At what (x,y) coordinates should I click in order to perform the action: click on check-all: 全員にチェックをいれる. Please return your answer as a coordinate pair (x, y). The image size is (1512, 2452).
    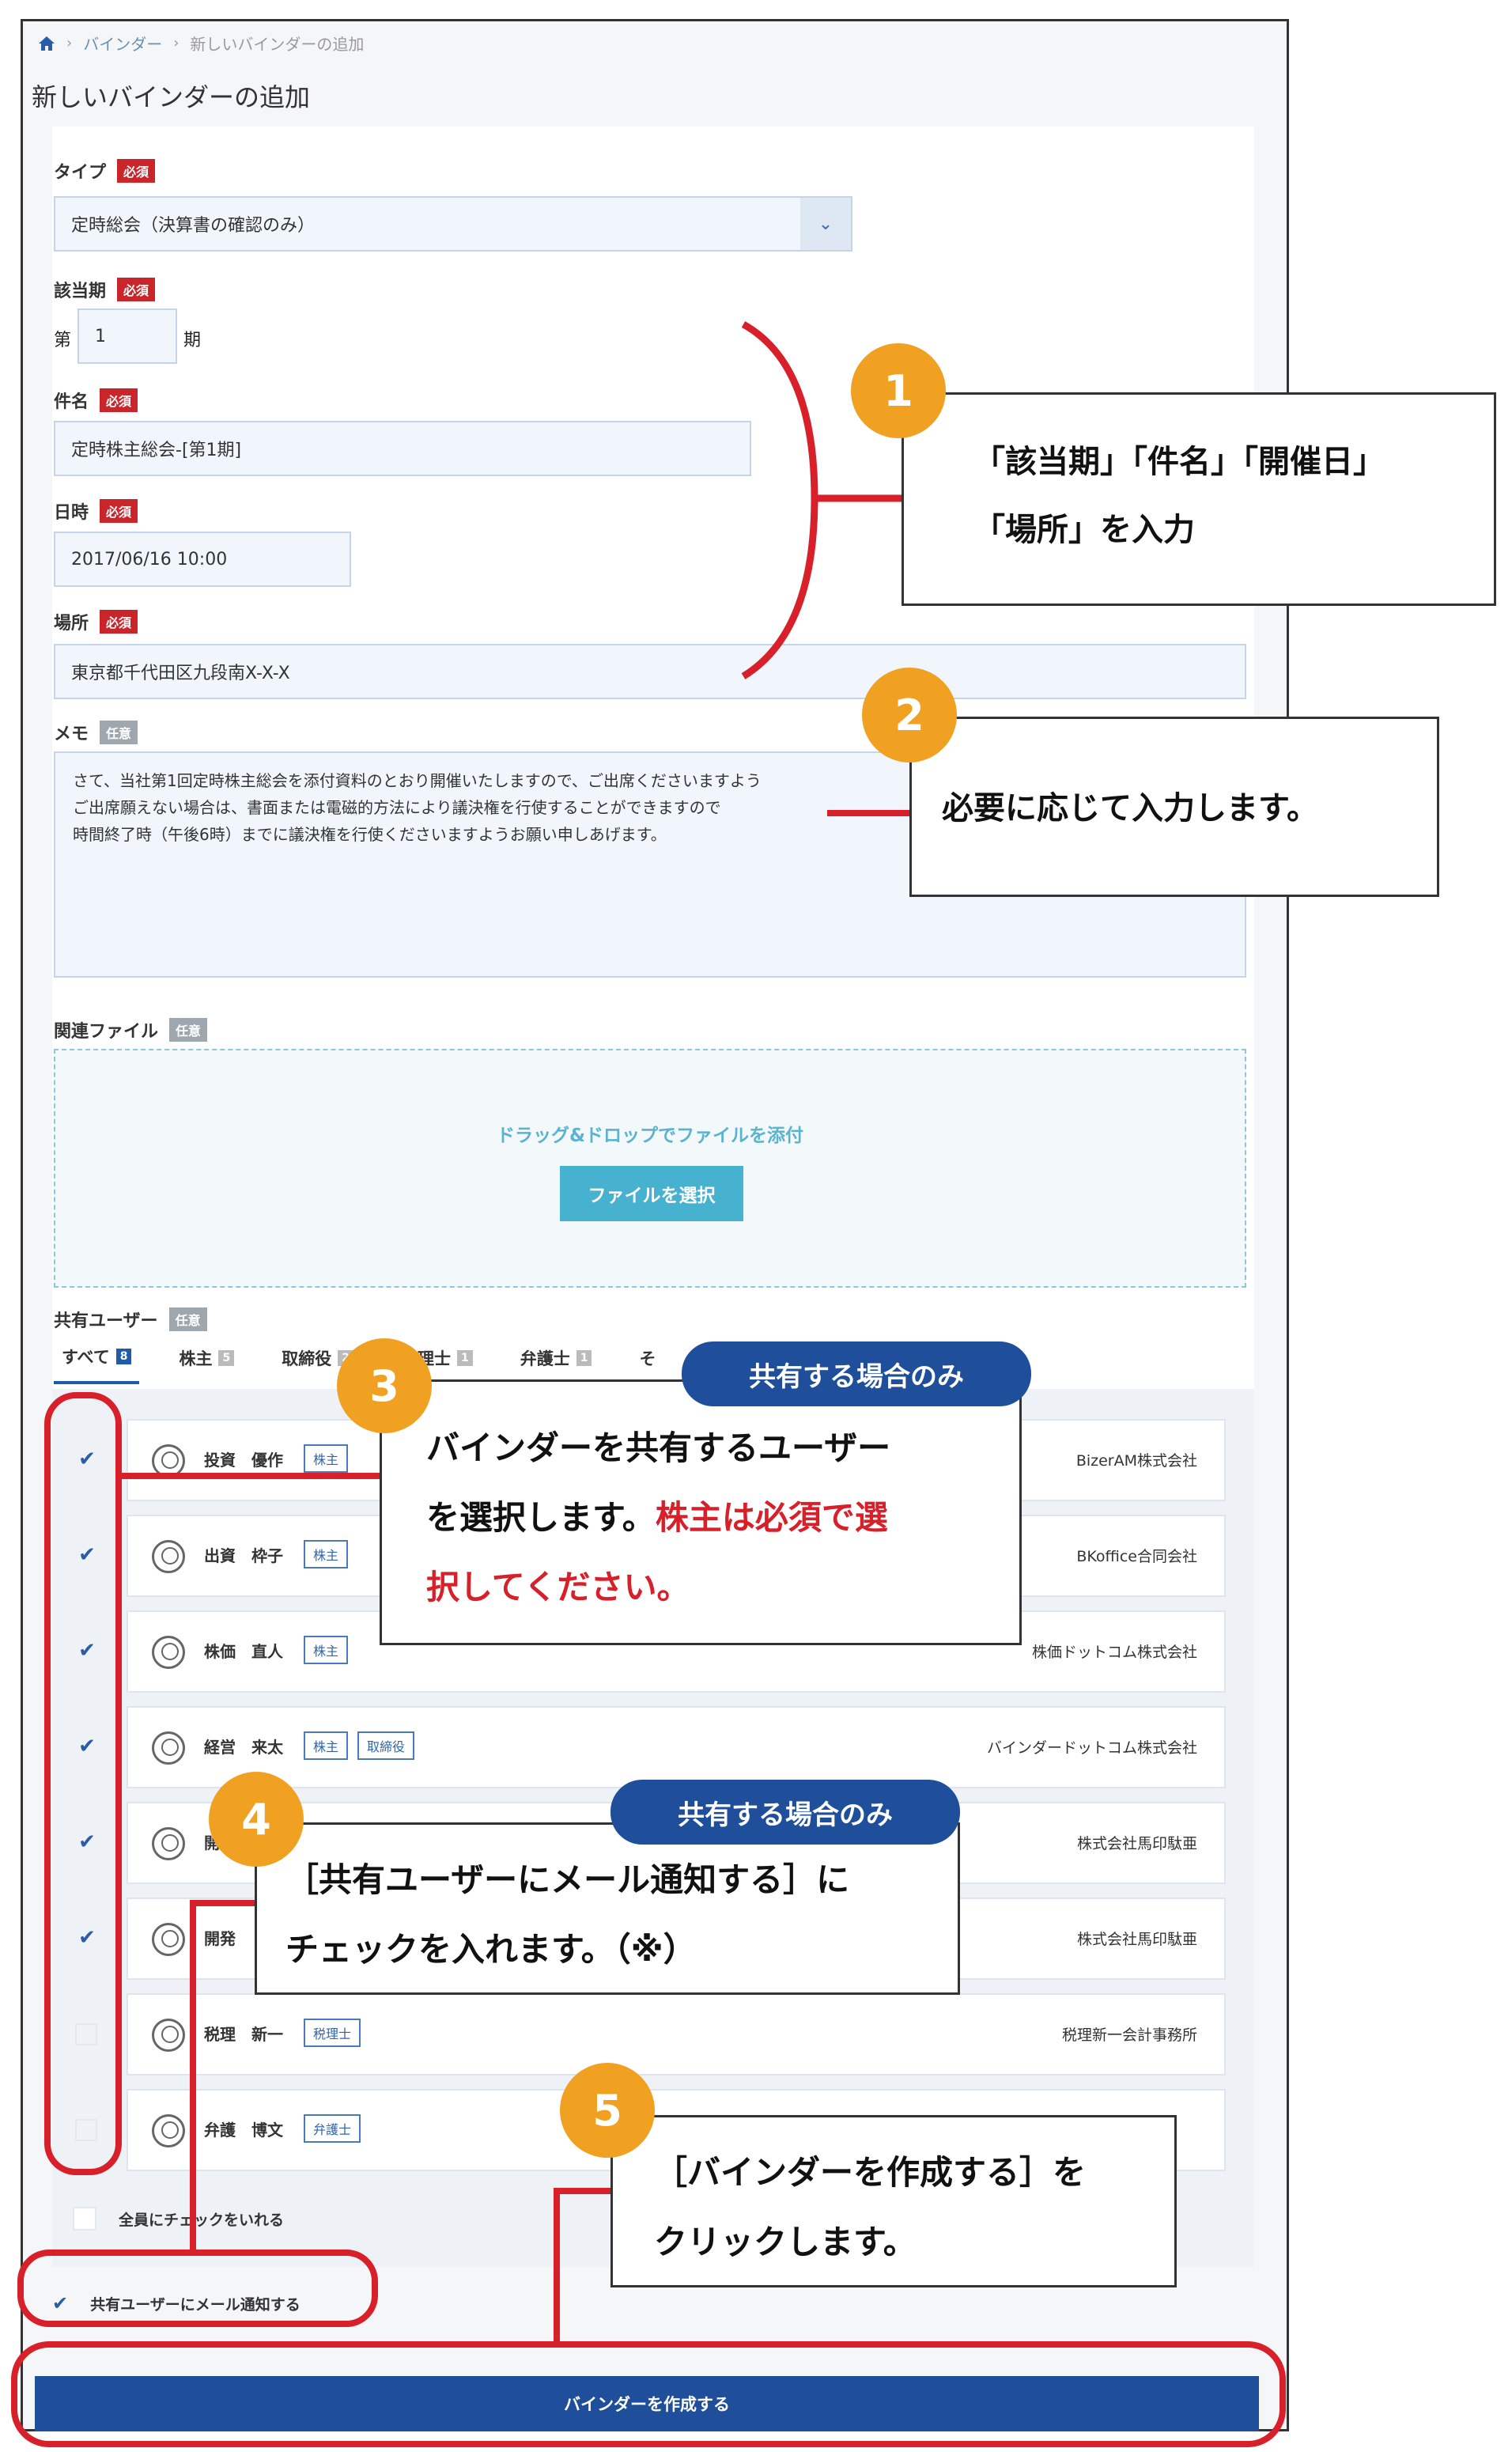
    Looking at the image, I should click on (178, 2219).